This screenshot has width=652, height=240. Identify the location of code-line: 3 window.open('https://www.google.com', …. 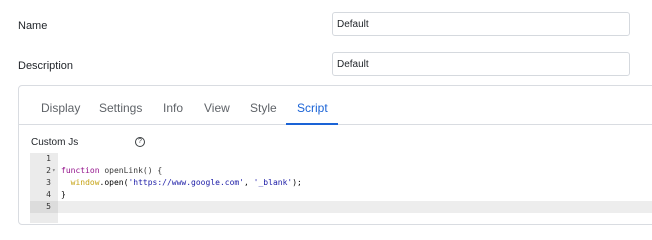
(341, 183).